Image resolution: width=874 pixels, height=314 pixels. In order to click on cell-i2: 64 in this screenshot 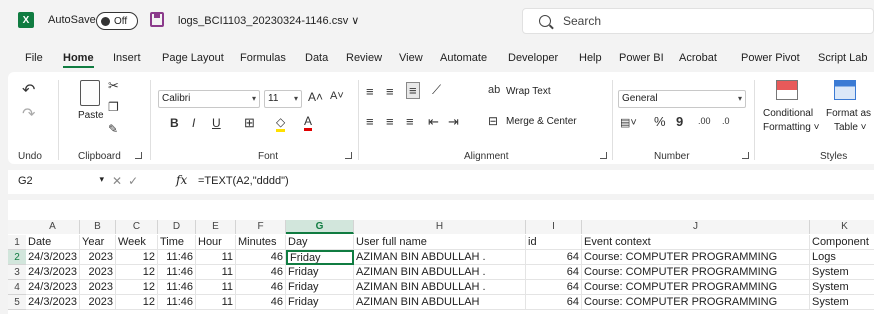, I will do `click(554, 257)`.